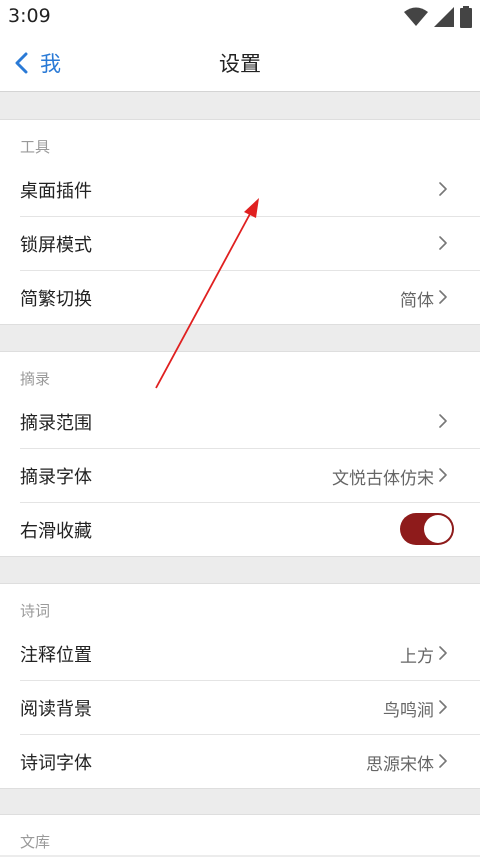 This screenshot has height=857, width=480. I want to click on row-title: 注释位置, so click(56, 655).